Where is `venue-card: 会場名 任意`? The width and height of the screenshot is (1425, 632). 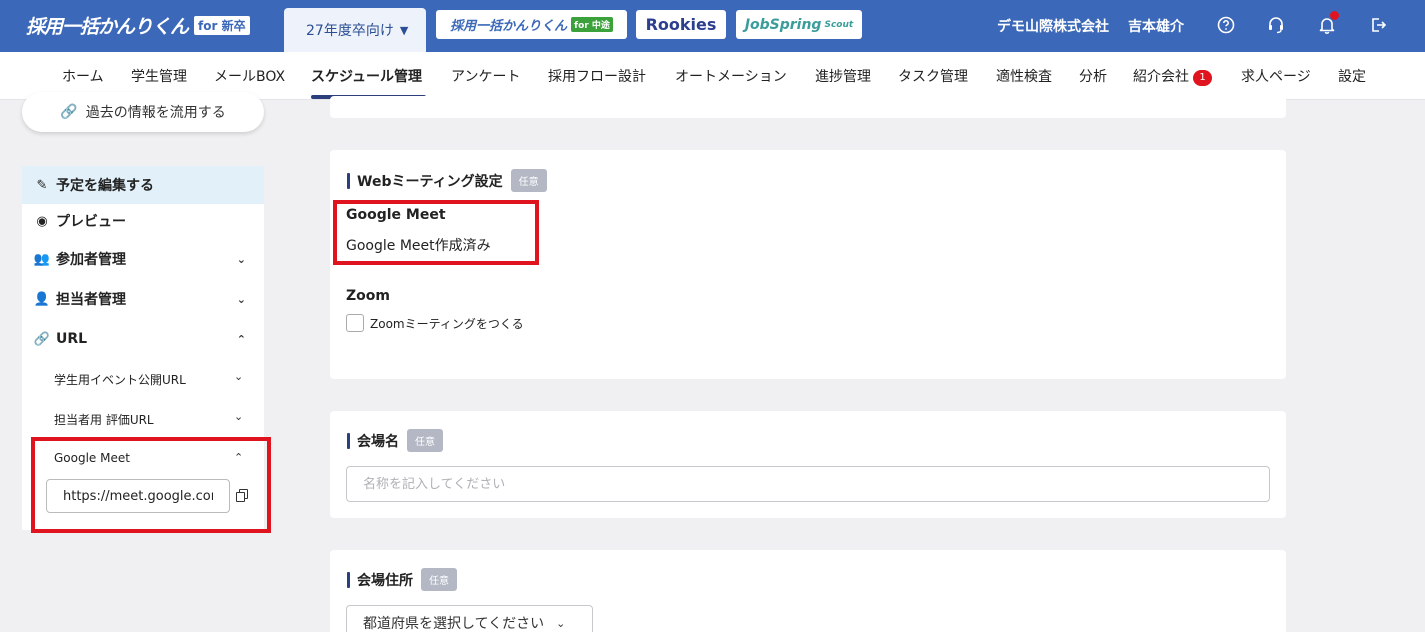 venue-card: 会場名 任意 is located at coordinates (808, 464).